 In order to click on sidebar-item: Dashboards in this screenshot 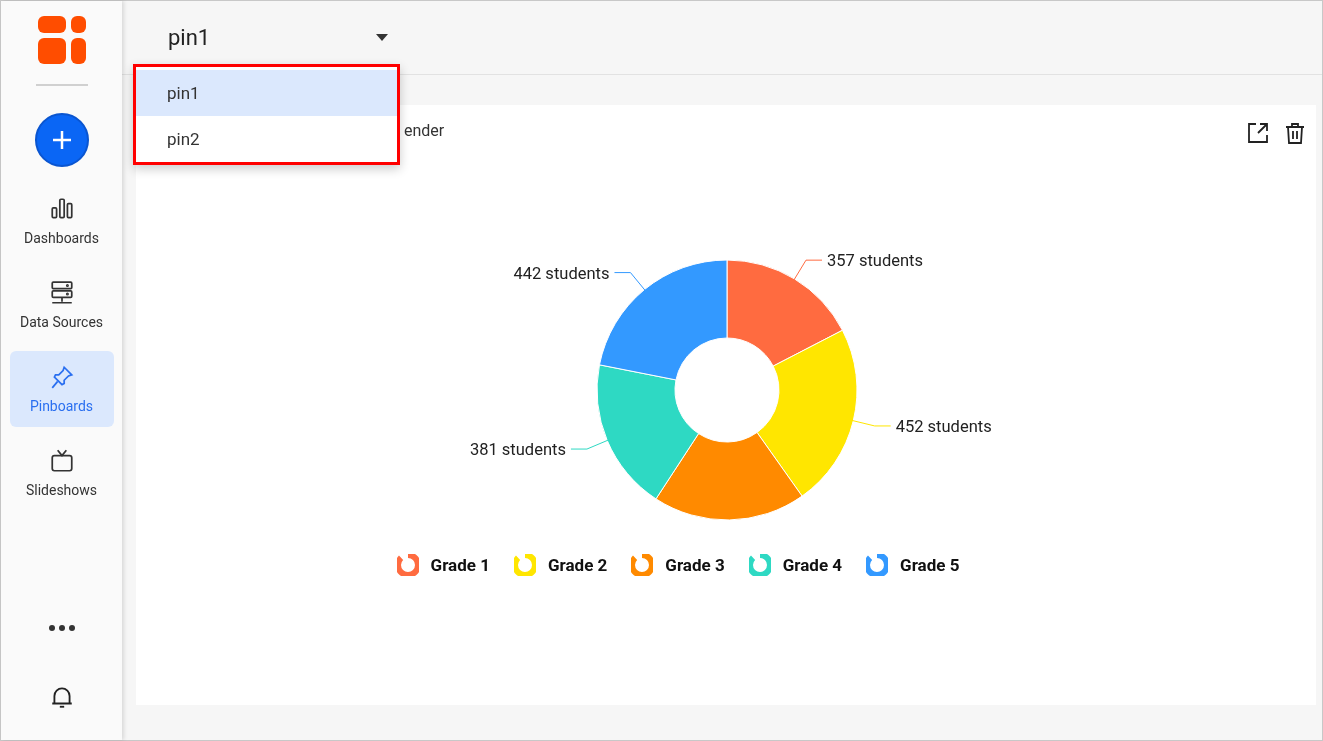, I will do `click(61, 221)`.